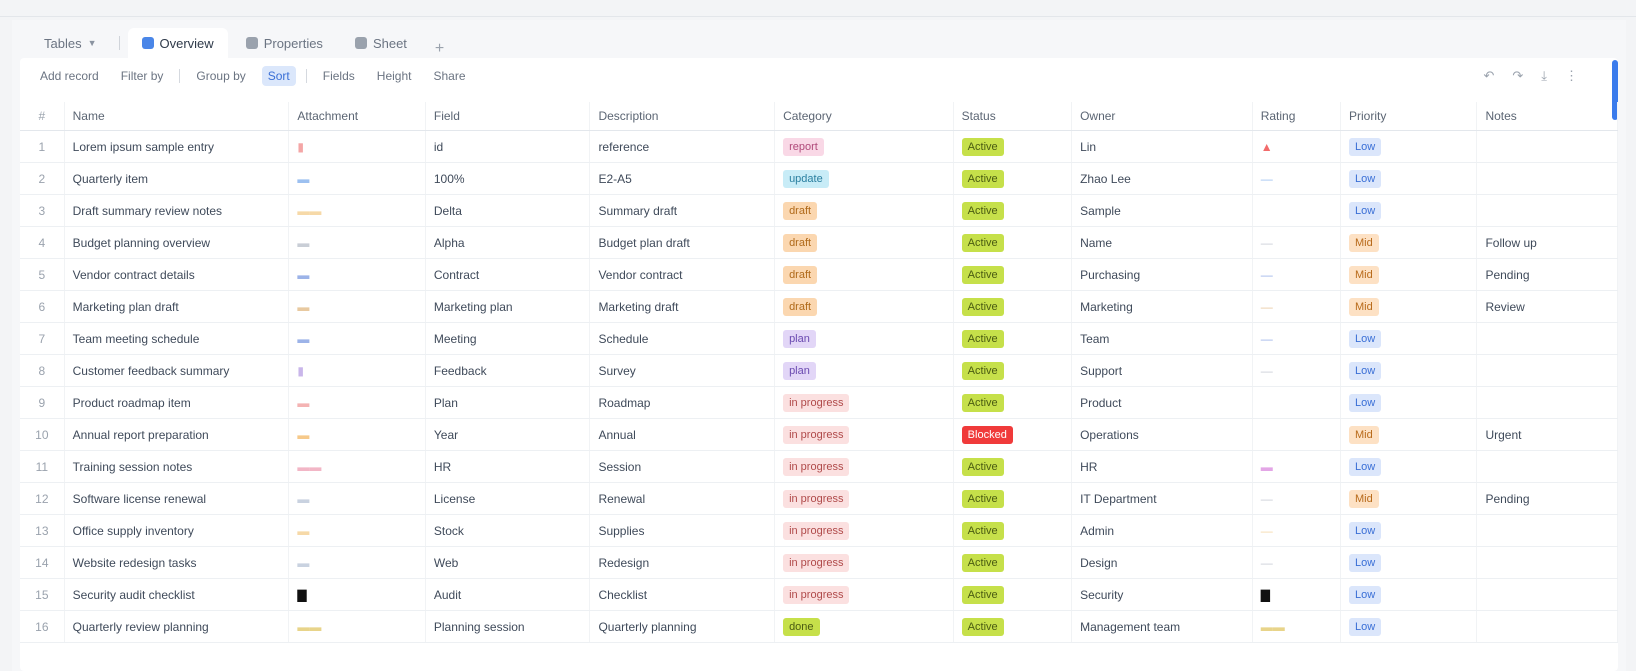  What do you see at coordinates (682, 370) in the screenshot?
I see `cell-description: Survey` at bounding box center [682, 370].